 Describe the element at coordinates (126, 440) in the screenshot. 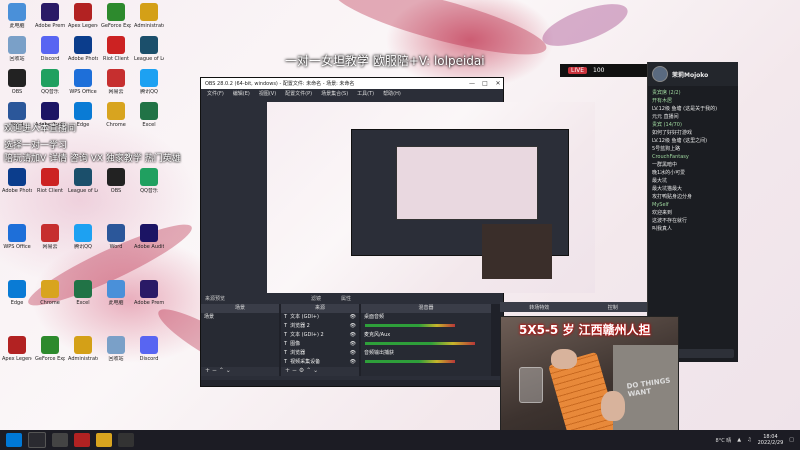

I see `obs-taskbar-icon` at that location.